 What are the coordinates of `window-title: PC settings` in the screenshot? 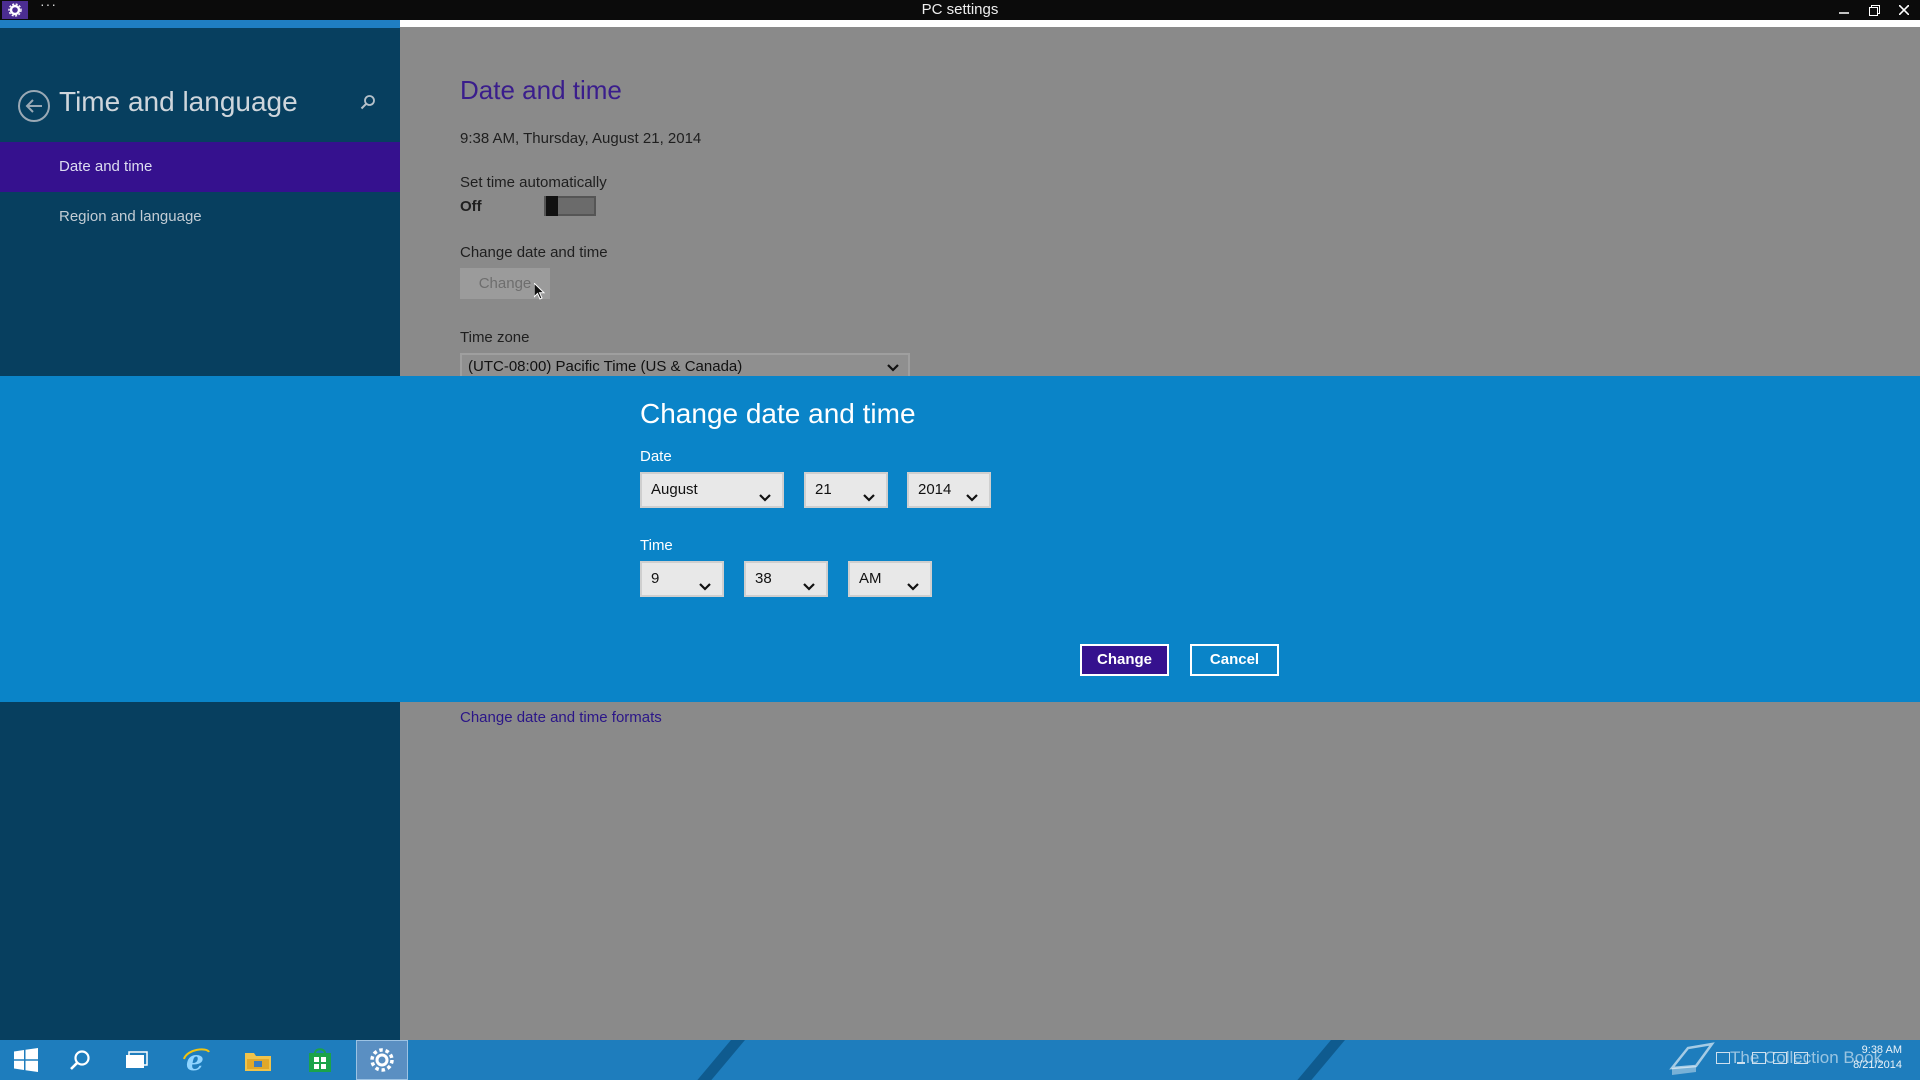 It's located at (960, 9).